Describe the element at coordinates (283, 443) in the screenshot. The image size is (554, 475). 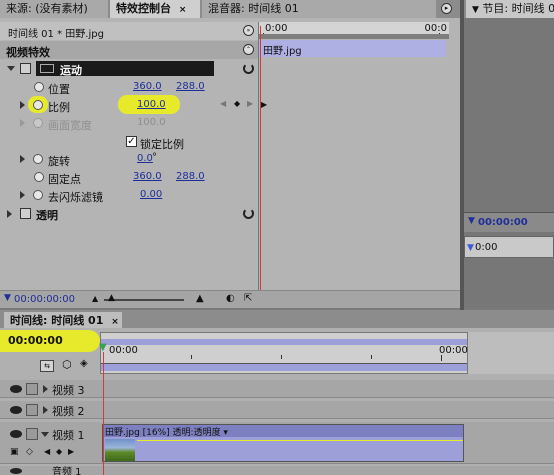
I see `timeline-clip: 田野.jpg [16%] 透明:透明度 ▾` at that location.